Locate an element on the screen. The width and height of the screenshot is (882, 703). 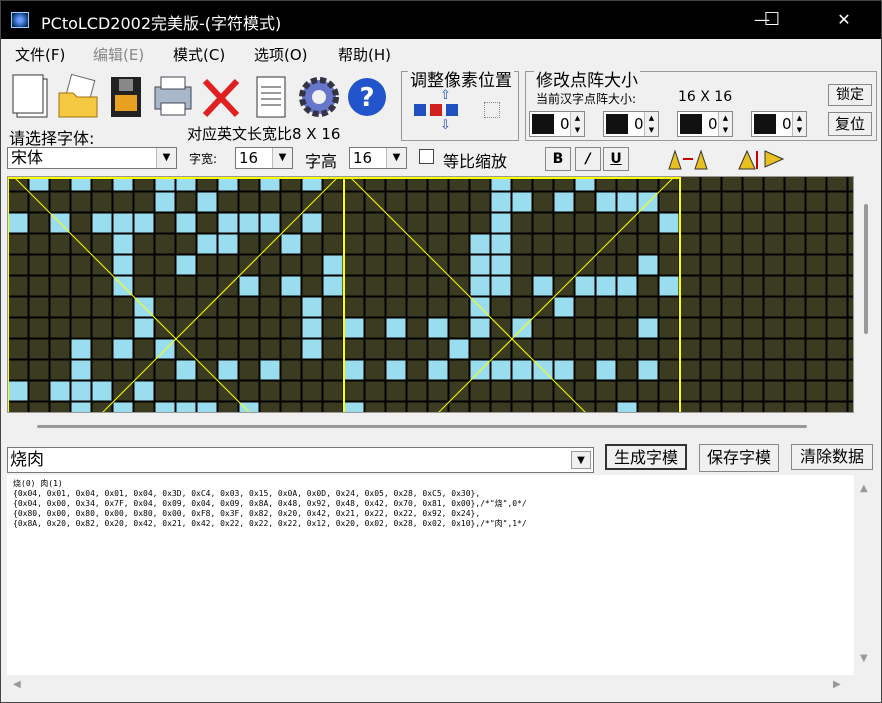
proportional-checkbox is located at coordinates (426, 156).